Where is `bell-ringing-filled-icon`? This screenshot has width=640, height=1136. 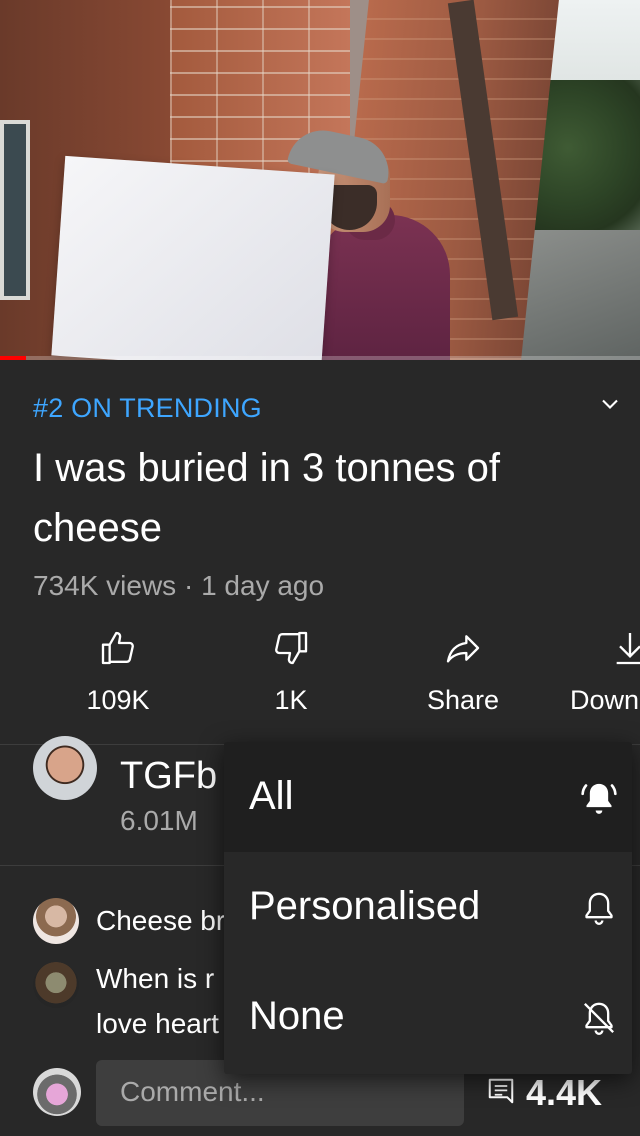 bell-ringing-filled-icon is located at coordinates (599, 798).